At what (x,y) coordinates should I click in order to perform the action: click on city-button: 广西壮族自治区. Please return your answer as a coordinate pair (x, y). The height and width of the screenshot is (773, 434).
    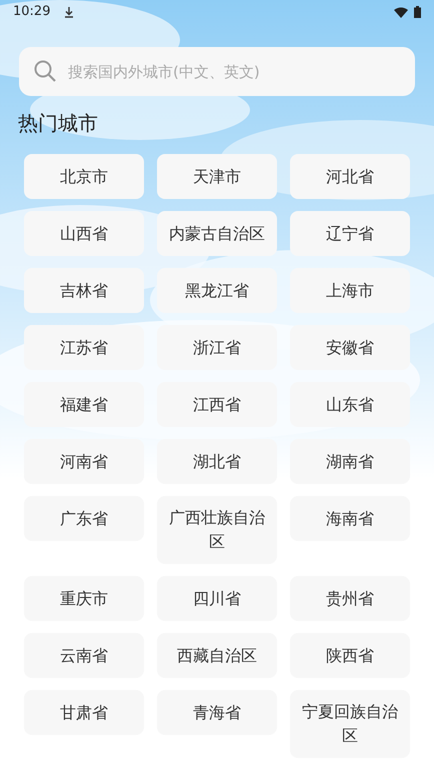
    Looking at the image, I should click on (217, 530).